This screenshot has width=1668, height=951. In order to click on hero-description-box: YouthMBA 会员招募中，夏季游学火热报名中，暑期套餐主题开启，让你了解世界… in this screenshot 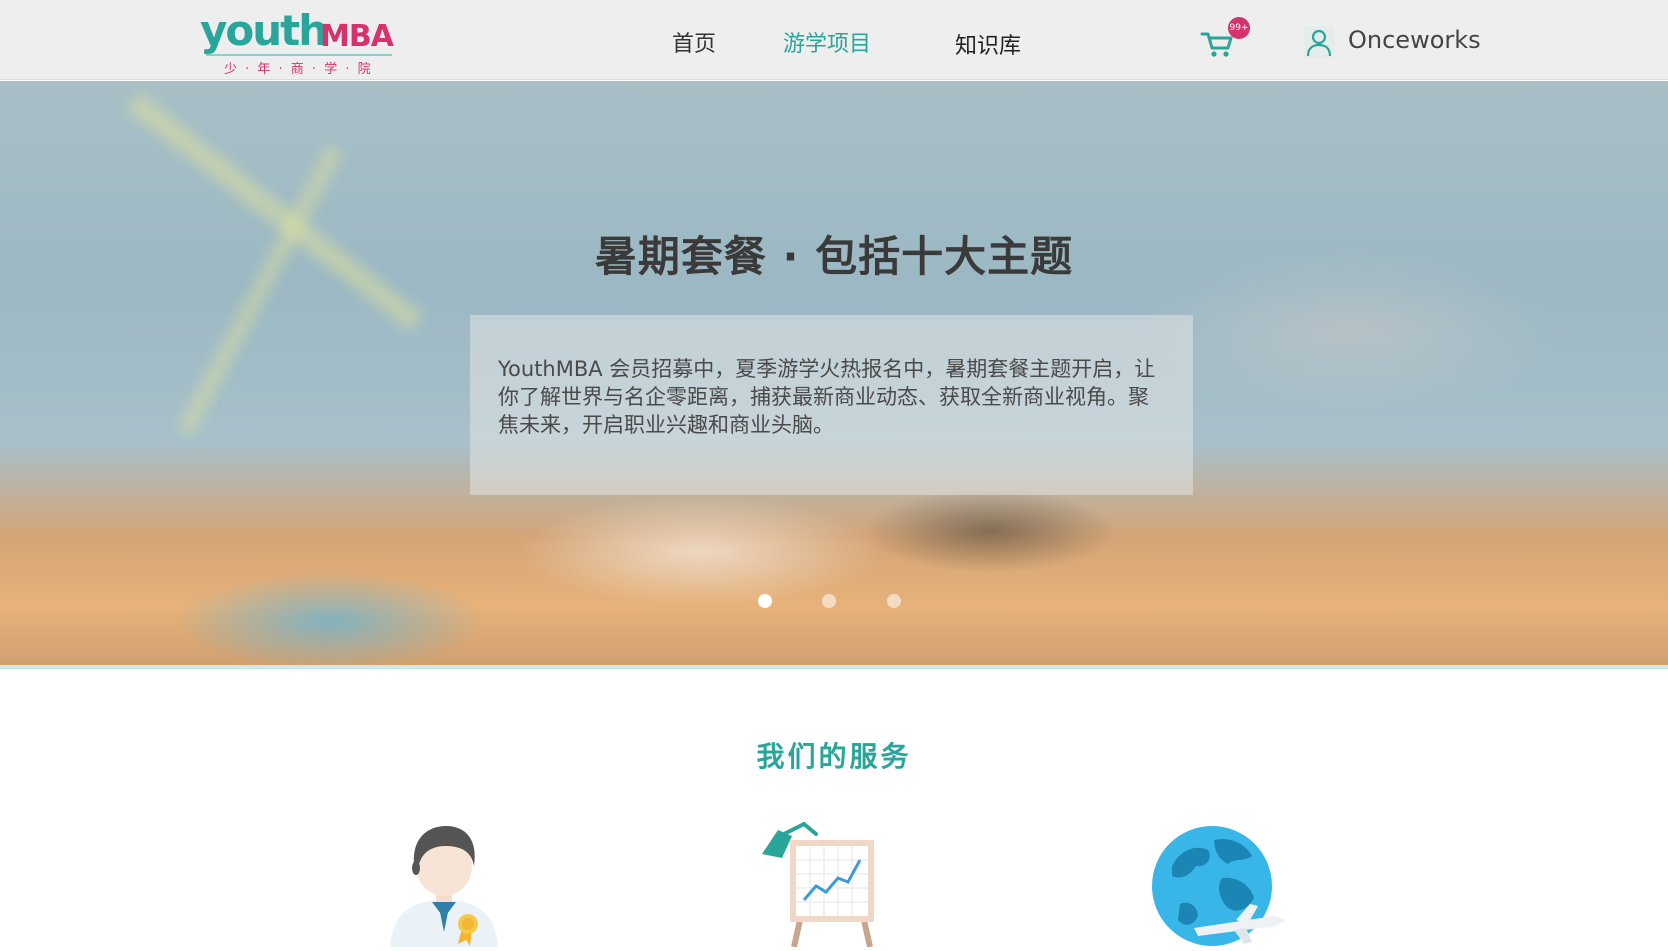, I will do `click(831, 405)`.